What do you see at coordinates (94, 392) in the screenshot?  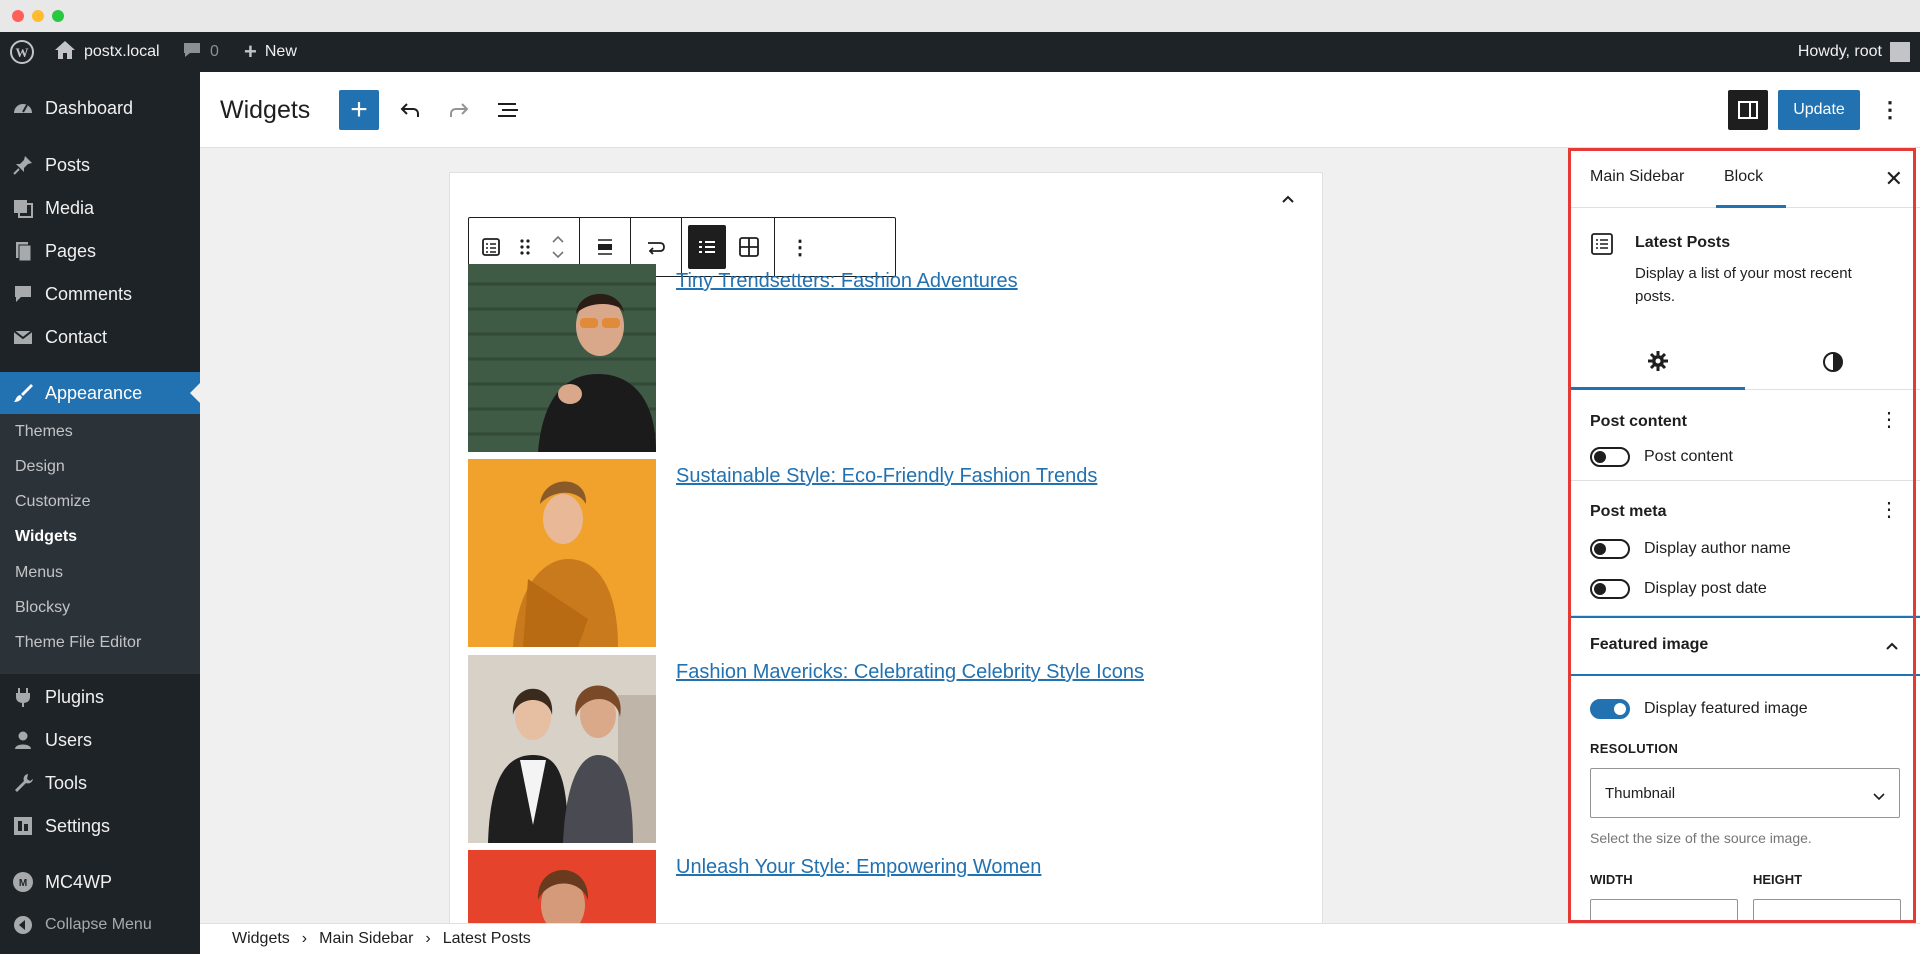 I see `sidebar-item-label: Appearance` at bounding box center [94, 392].